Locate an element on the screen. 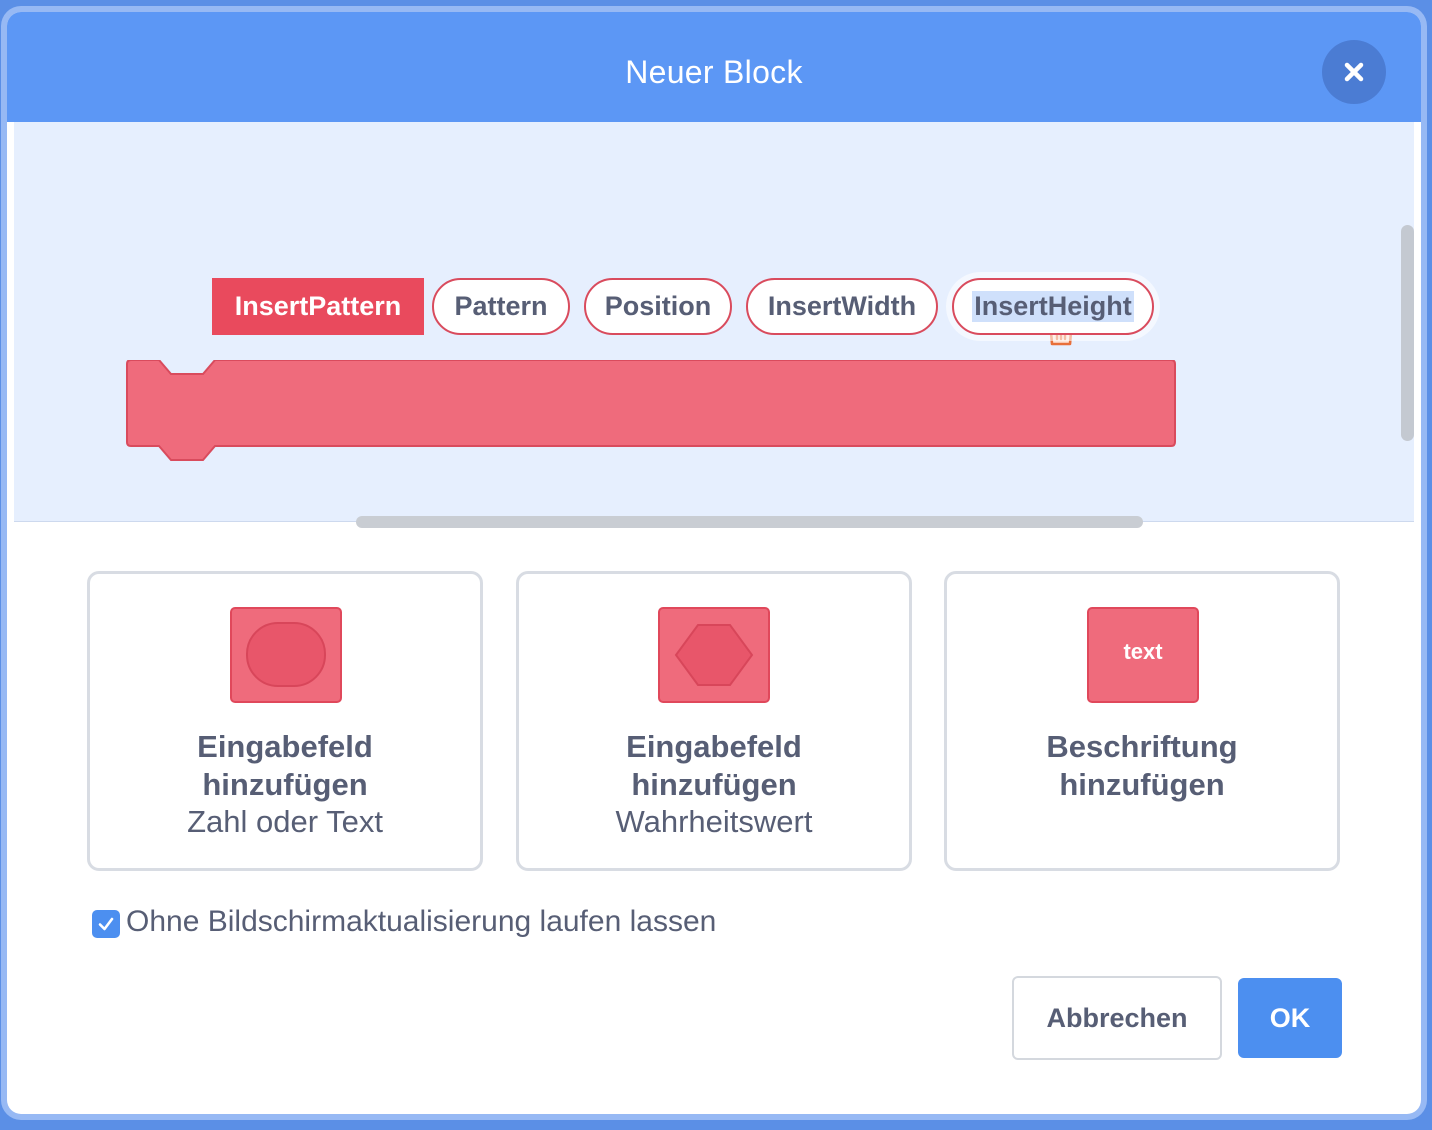  argument-label: Position is located at coordinates (658, 306).